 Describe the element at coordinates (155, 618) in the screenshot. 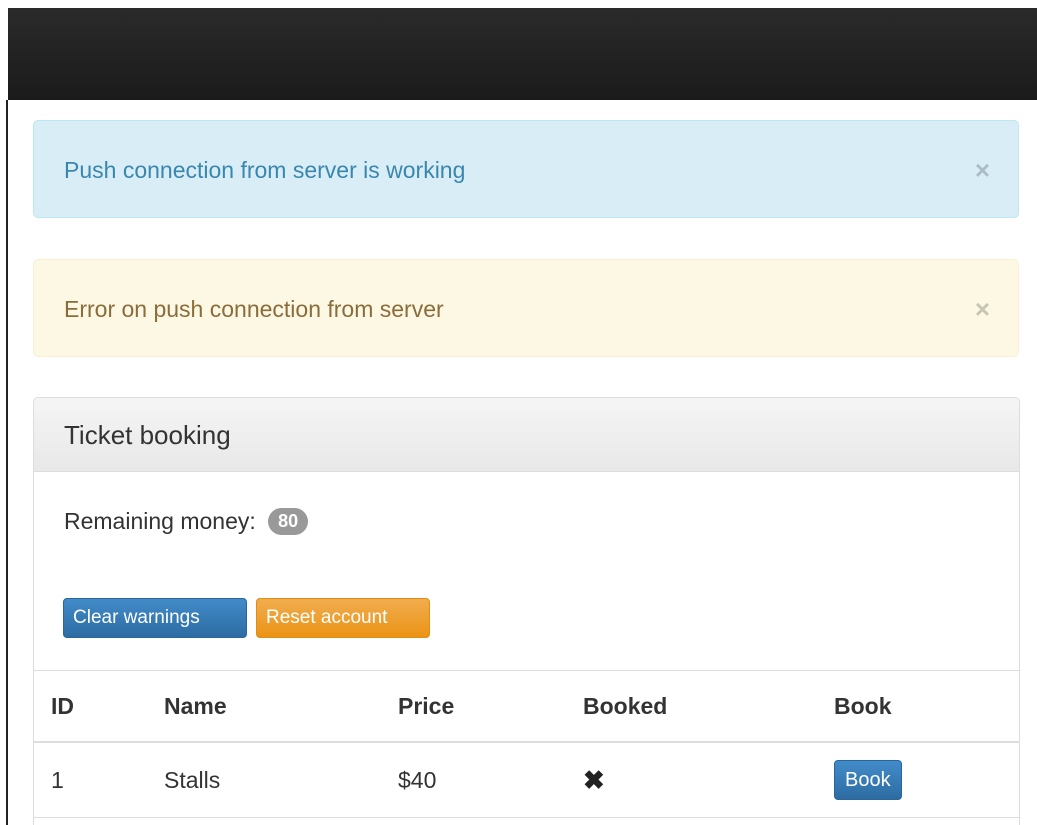

I see `clear-warnings-button: Clear warnings` at that location.